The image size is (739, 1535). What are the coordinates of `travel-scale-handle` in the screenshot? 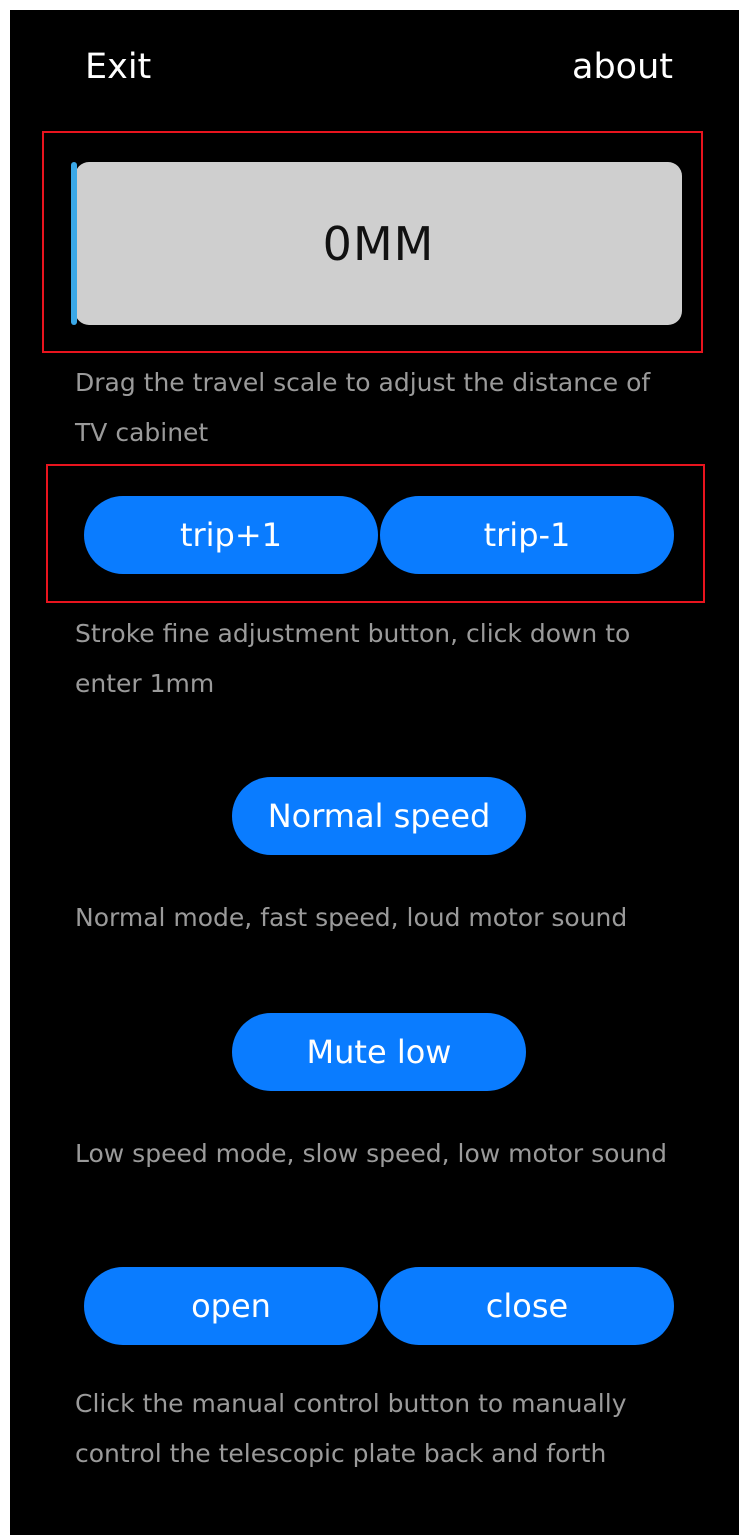 It's located at (74, 243).